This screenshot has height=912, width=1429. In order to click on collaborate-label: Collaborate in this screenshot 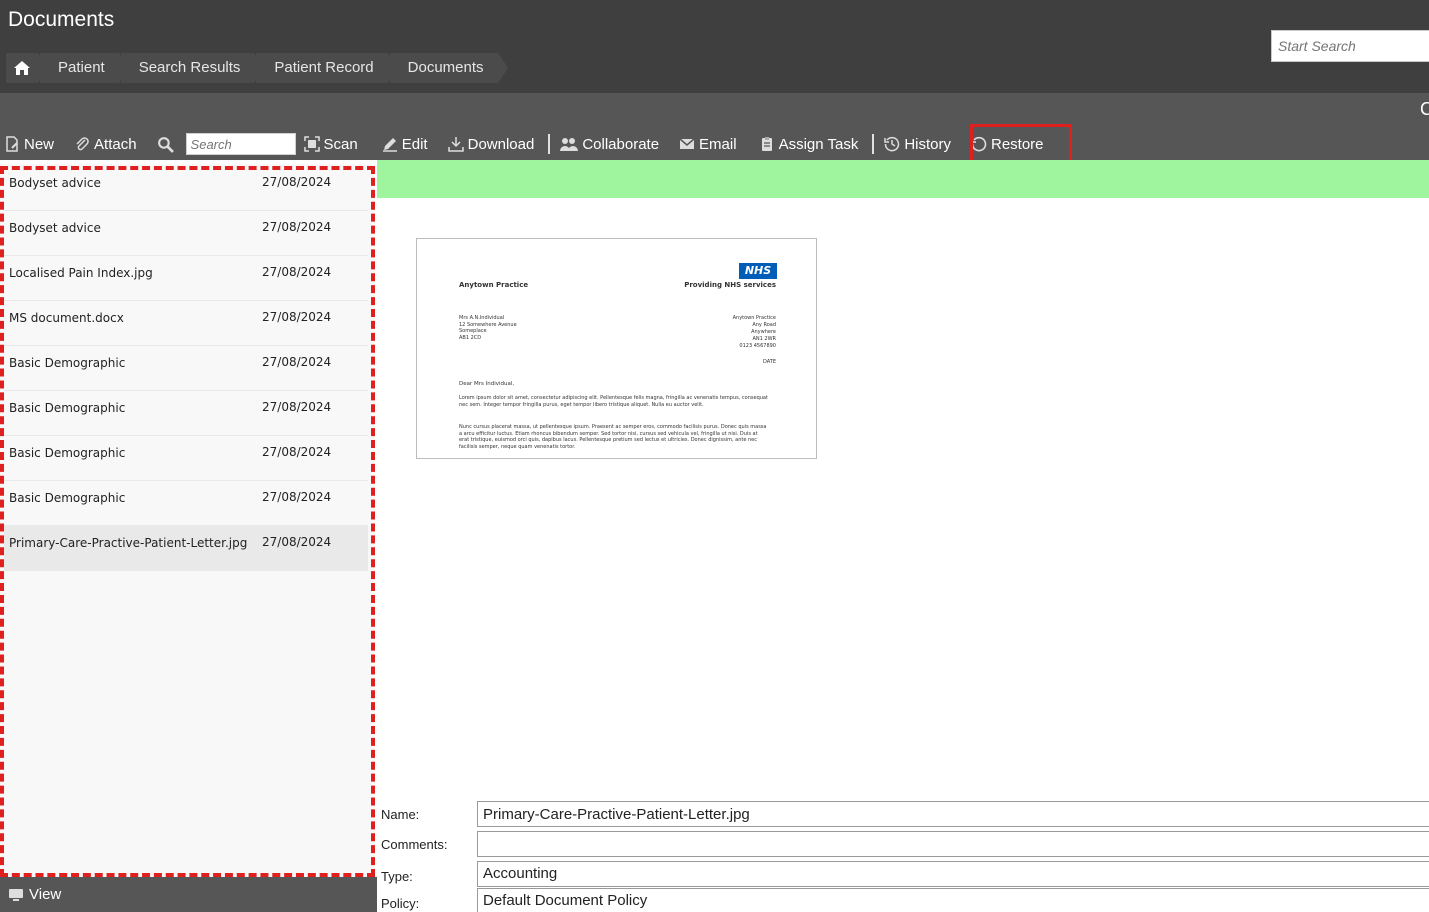, I will do `click(621, 144)`.